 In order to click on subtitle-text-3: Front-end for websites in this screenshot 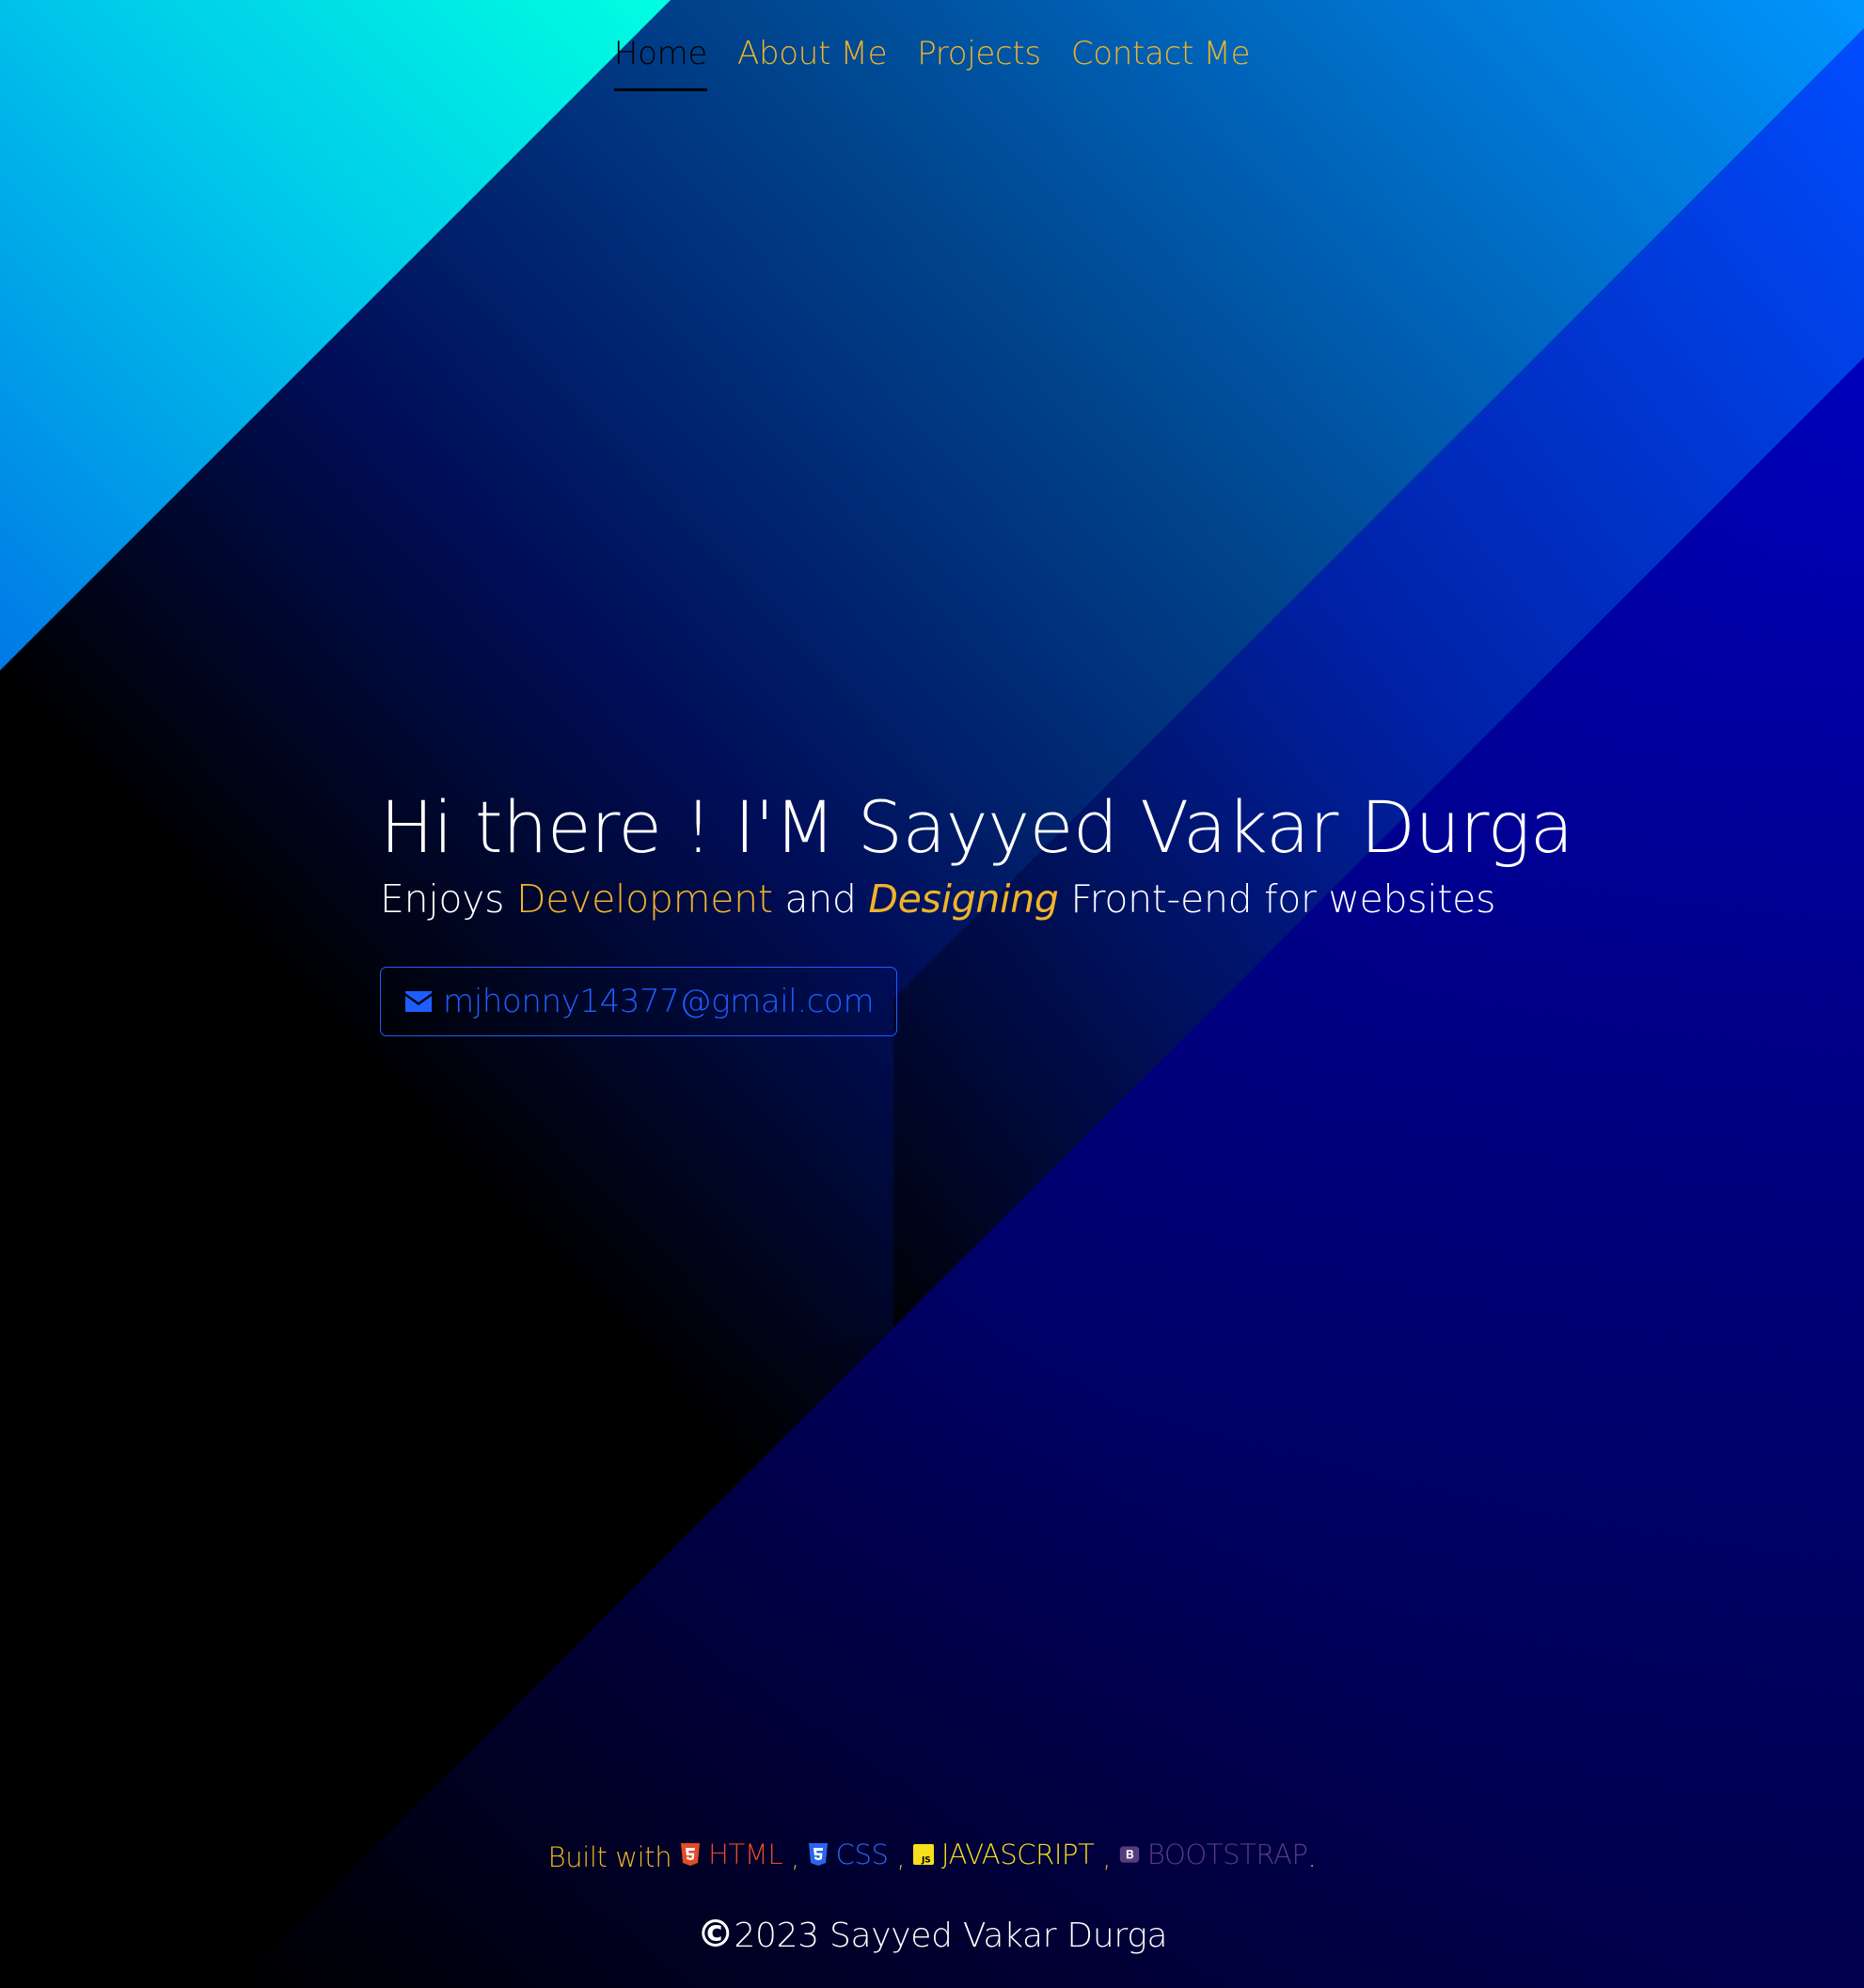, I will do `click(1277, 899)`.